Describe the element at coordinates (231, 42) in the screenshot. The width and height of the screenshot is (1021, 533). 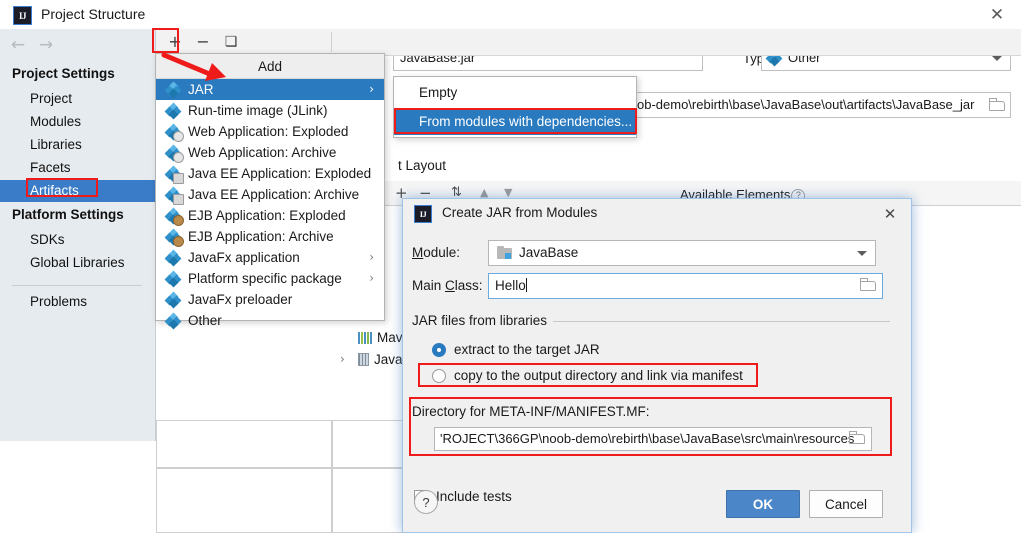
I see `copy-artifact-button: ❏` at that location.